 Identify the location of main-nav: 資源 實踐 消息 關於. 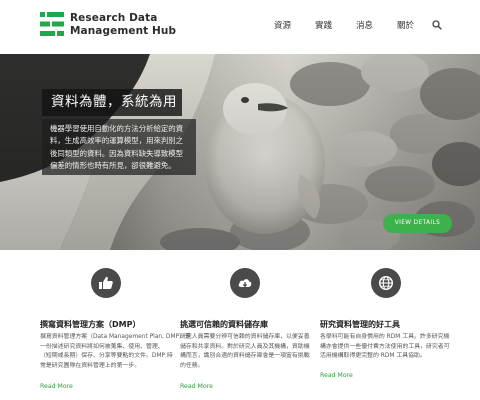
(346, 26).